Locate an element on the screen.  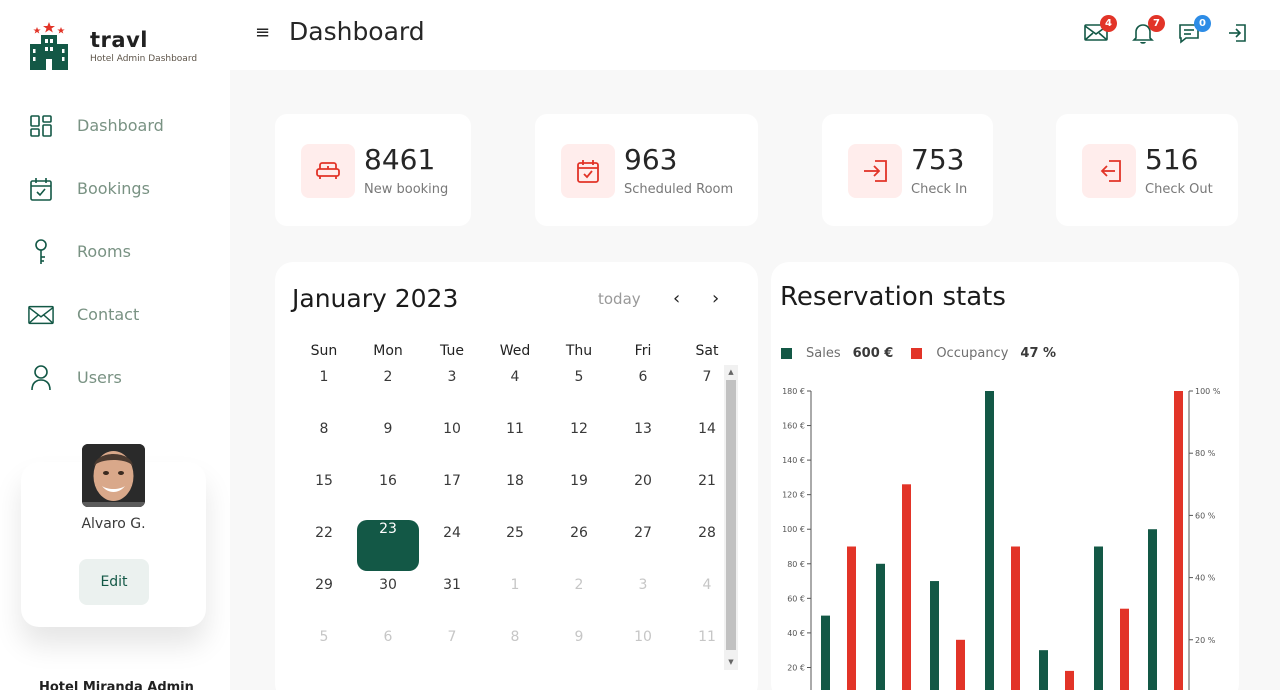
hotel-icon is located at coordinates (49, 46).